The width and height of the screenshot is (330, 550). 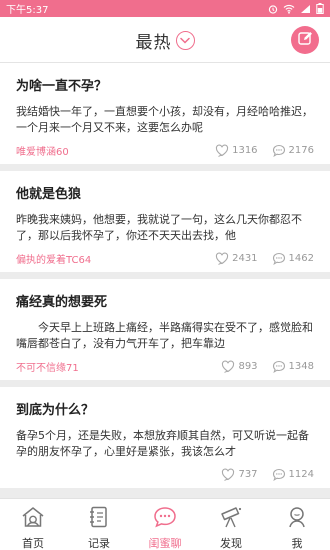 I want to click on top-header: 最热, so click(x=165, y=40).